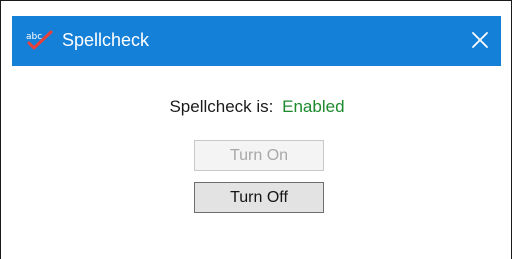 The width and height of the screenshot is (512, 259). Describe the element at coordinates (313, 106) in the screenshot. I see `status-value: Enabled` at that location.